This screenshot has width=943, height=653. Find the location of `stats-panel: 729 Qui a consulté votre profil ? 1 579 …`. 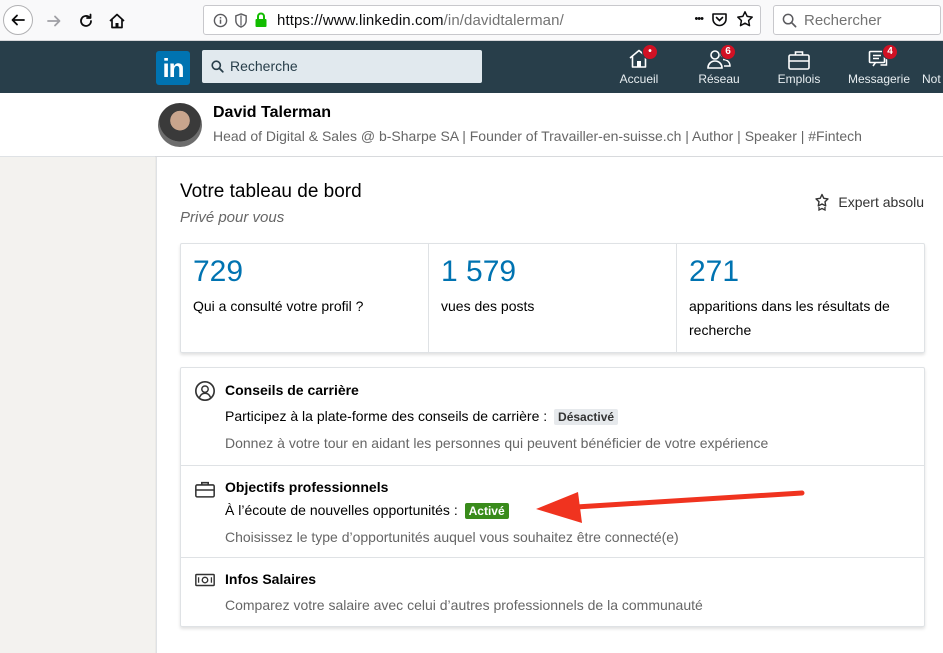

stats-panel: 729 Qui a consulté votre profil ? 1 579 … is located at coordinates (552, 298).